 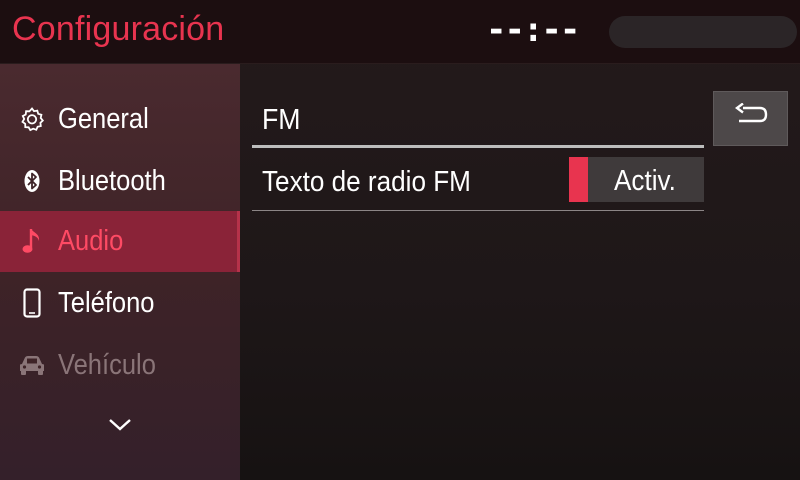 What do you see at coordinates (645, 181) in the screenshot?
I see `toggle-value: Activ.` at bounding box center [645, 181].